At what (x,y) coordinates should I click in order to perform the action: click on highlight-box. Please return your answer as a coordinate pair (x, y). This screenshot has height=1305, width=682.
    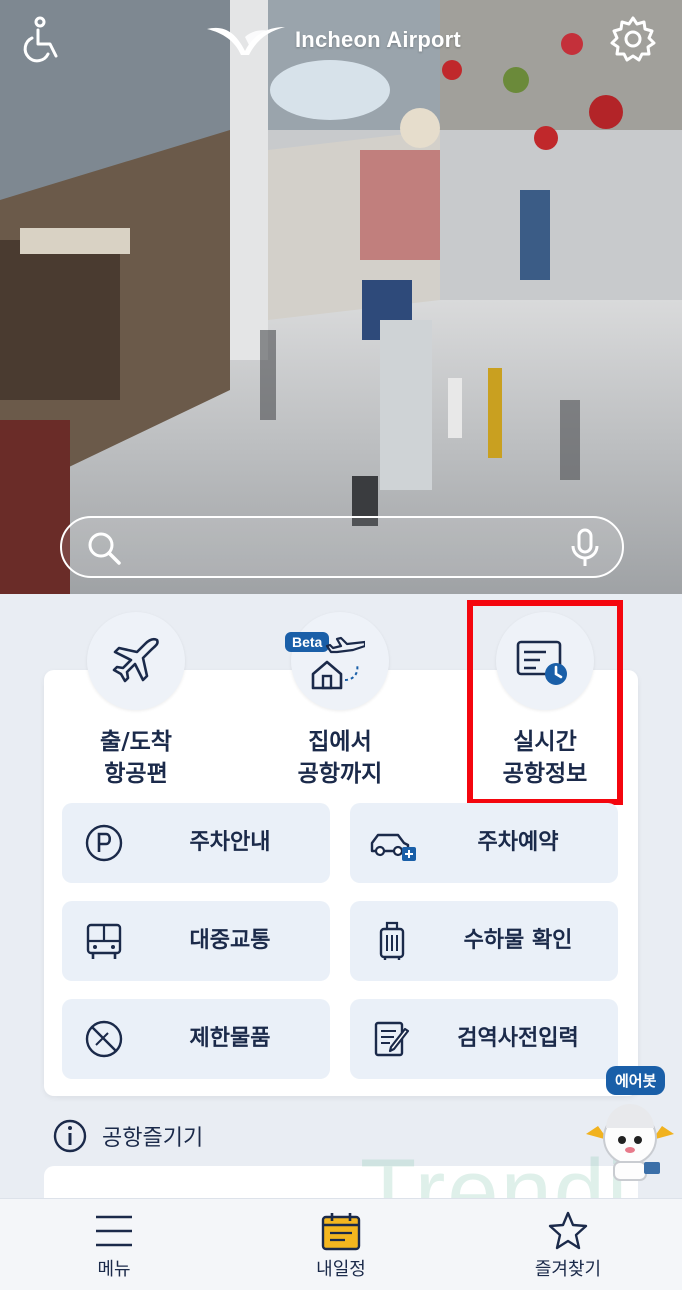
    Looking at the image, I should click on (545, 702).